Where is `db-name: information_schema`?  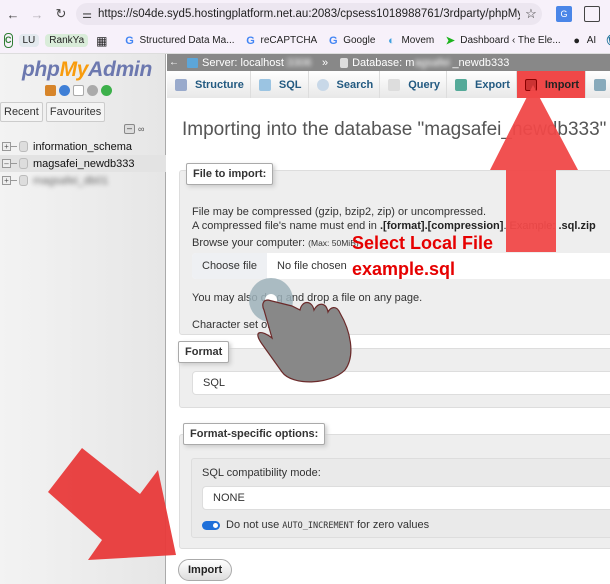 db-name: information_schema is located at coordinates (82, 147).